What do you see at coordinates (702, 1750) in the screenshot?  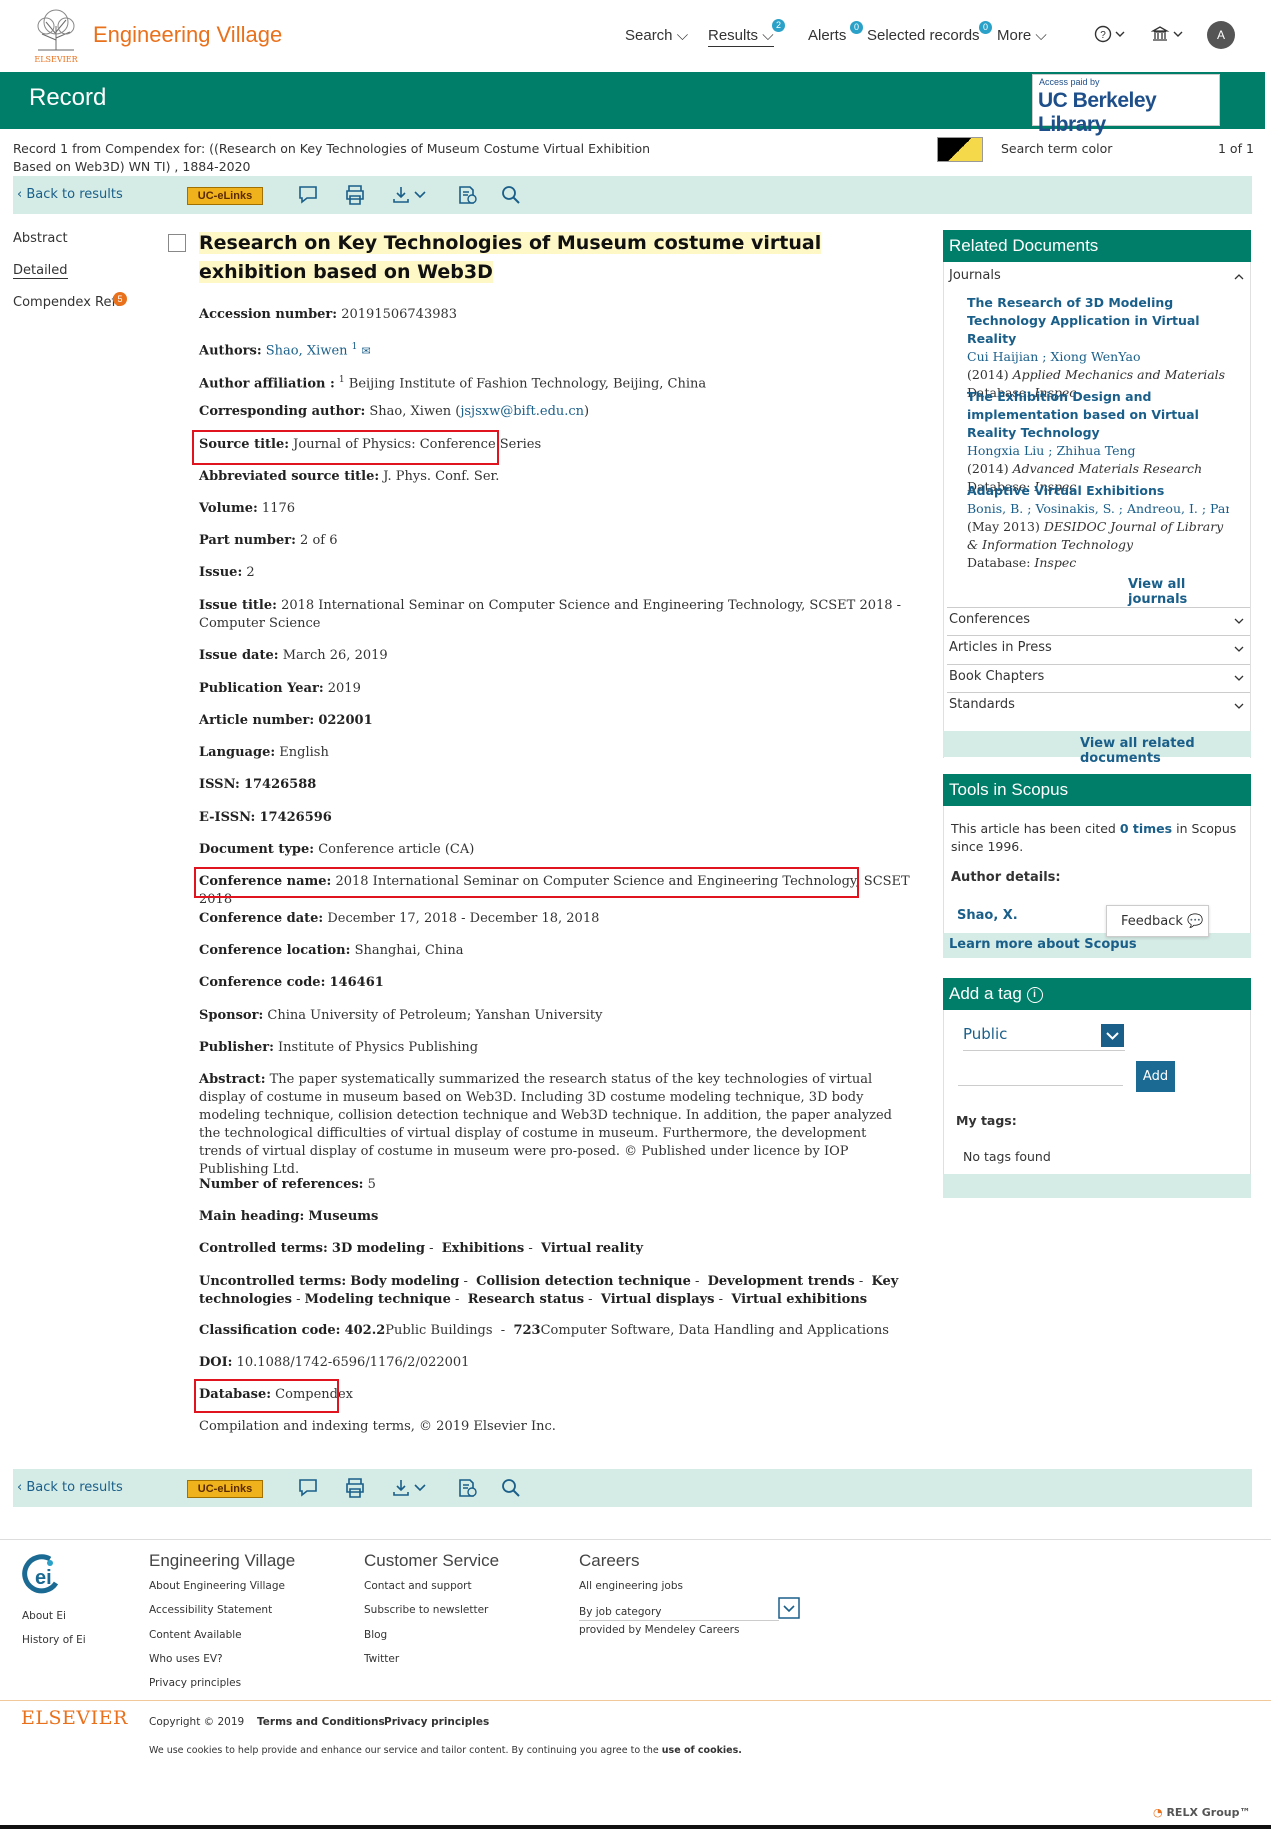 I see `cookies-link: use of cookies.` at bounding box center [702, 1750].